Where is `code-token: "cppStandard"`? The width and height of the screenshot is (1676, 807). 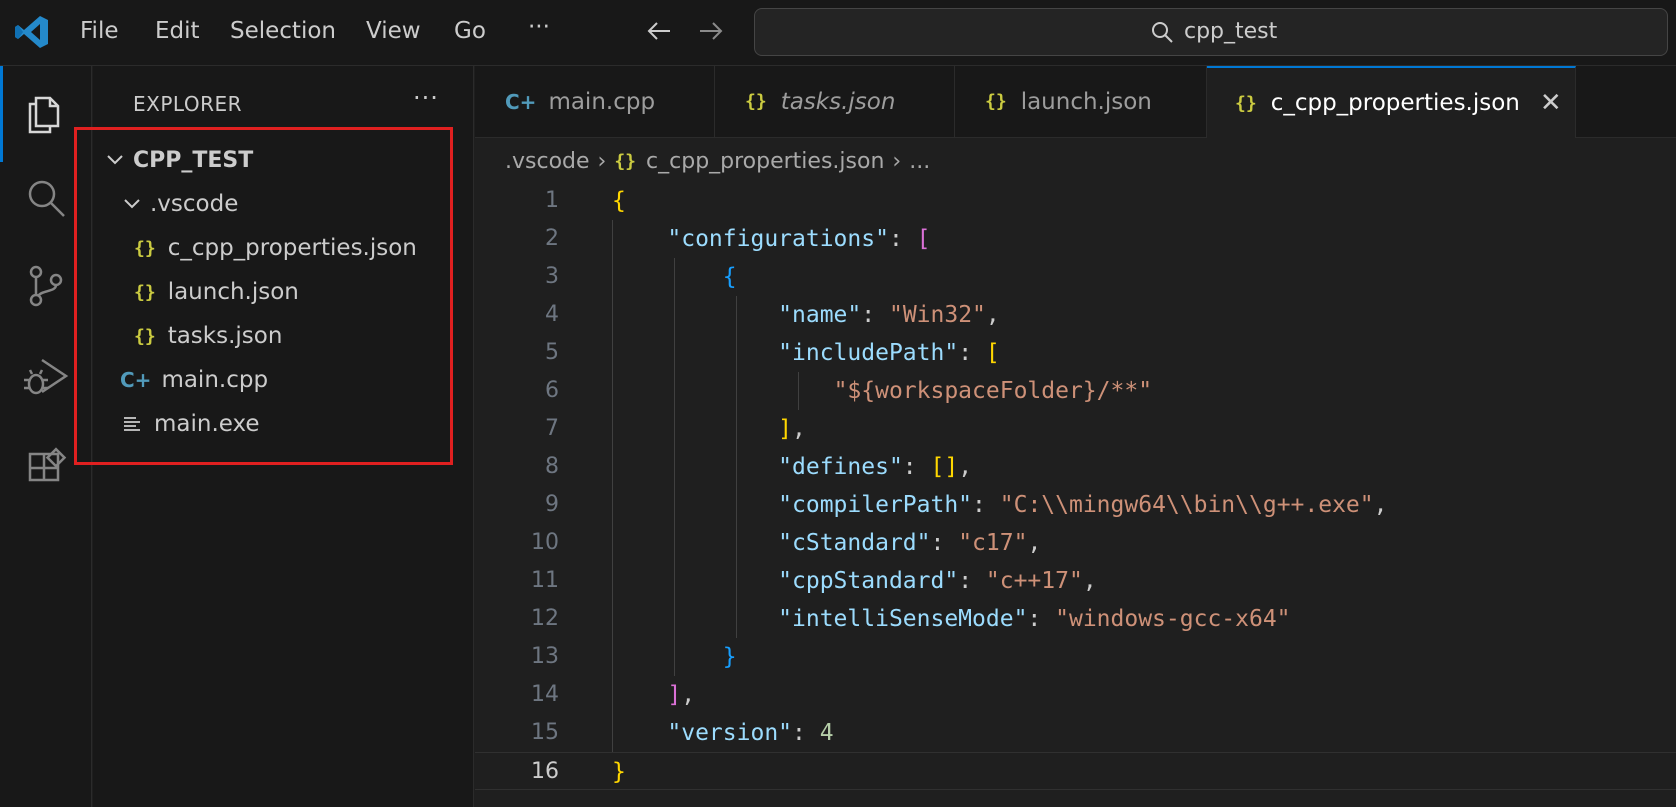 code-token: "cppStandard" is located at coordinates (868, 581).